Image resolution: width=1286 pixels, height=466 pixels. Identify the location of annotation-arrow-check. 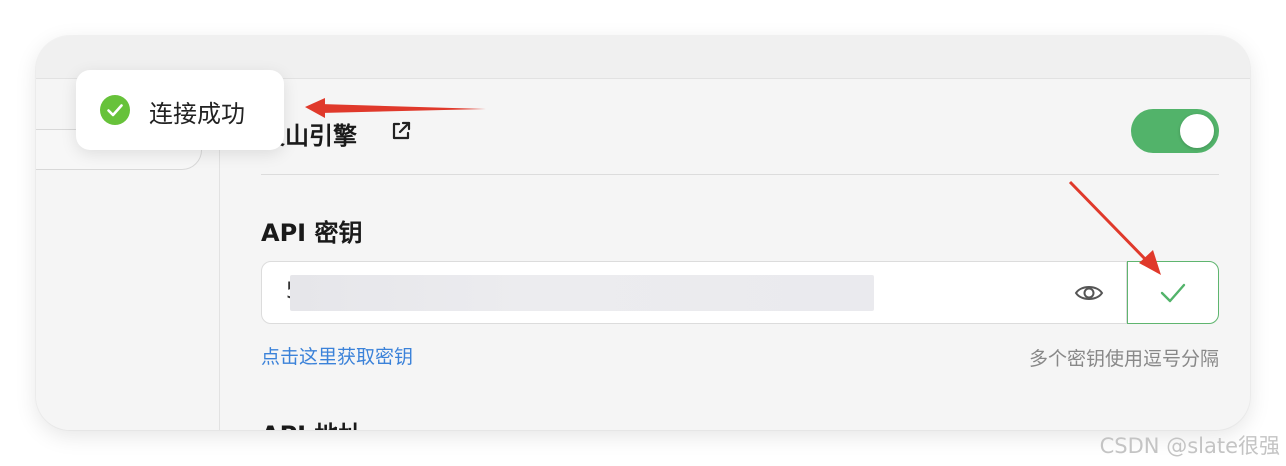
(1114, 227).